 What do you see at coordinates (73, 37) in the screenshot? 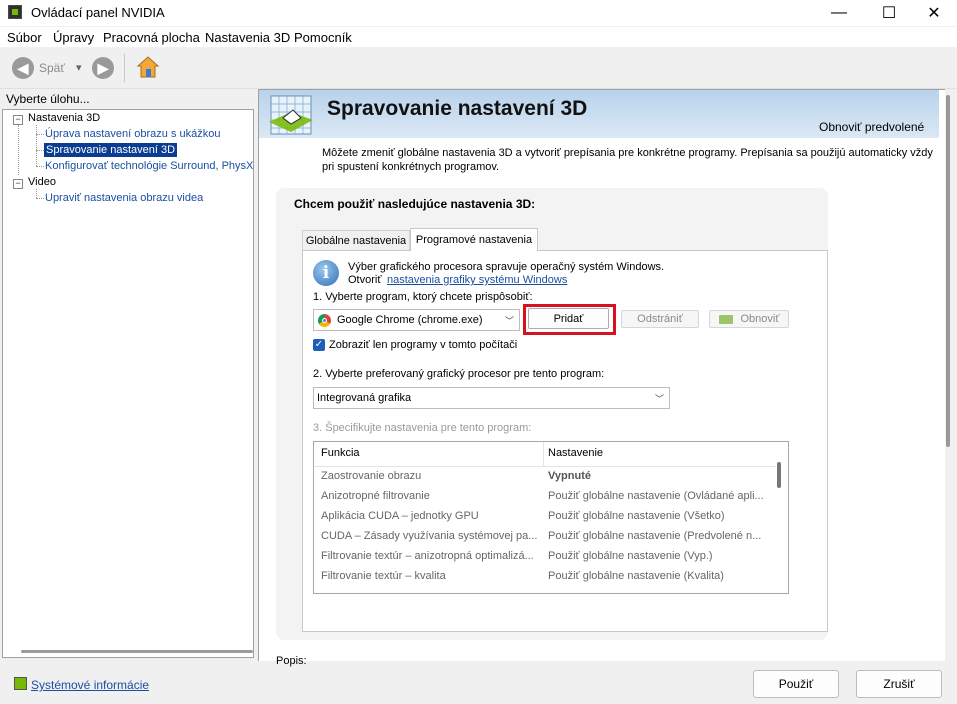
I see `menu-edit: Úpravy` at bounding box center [73, 37].